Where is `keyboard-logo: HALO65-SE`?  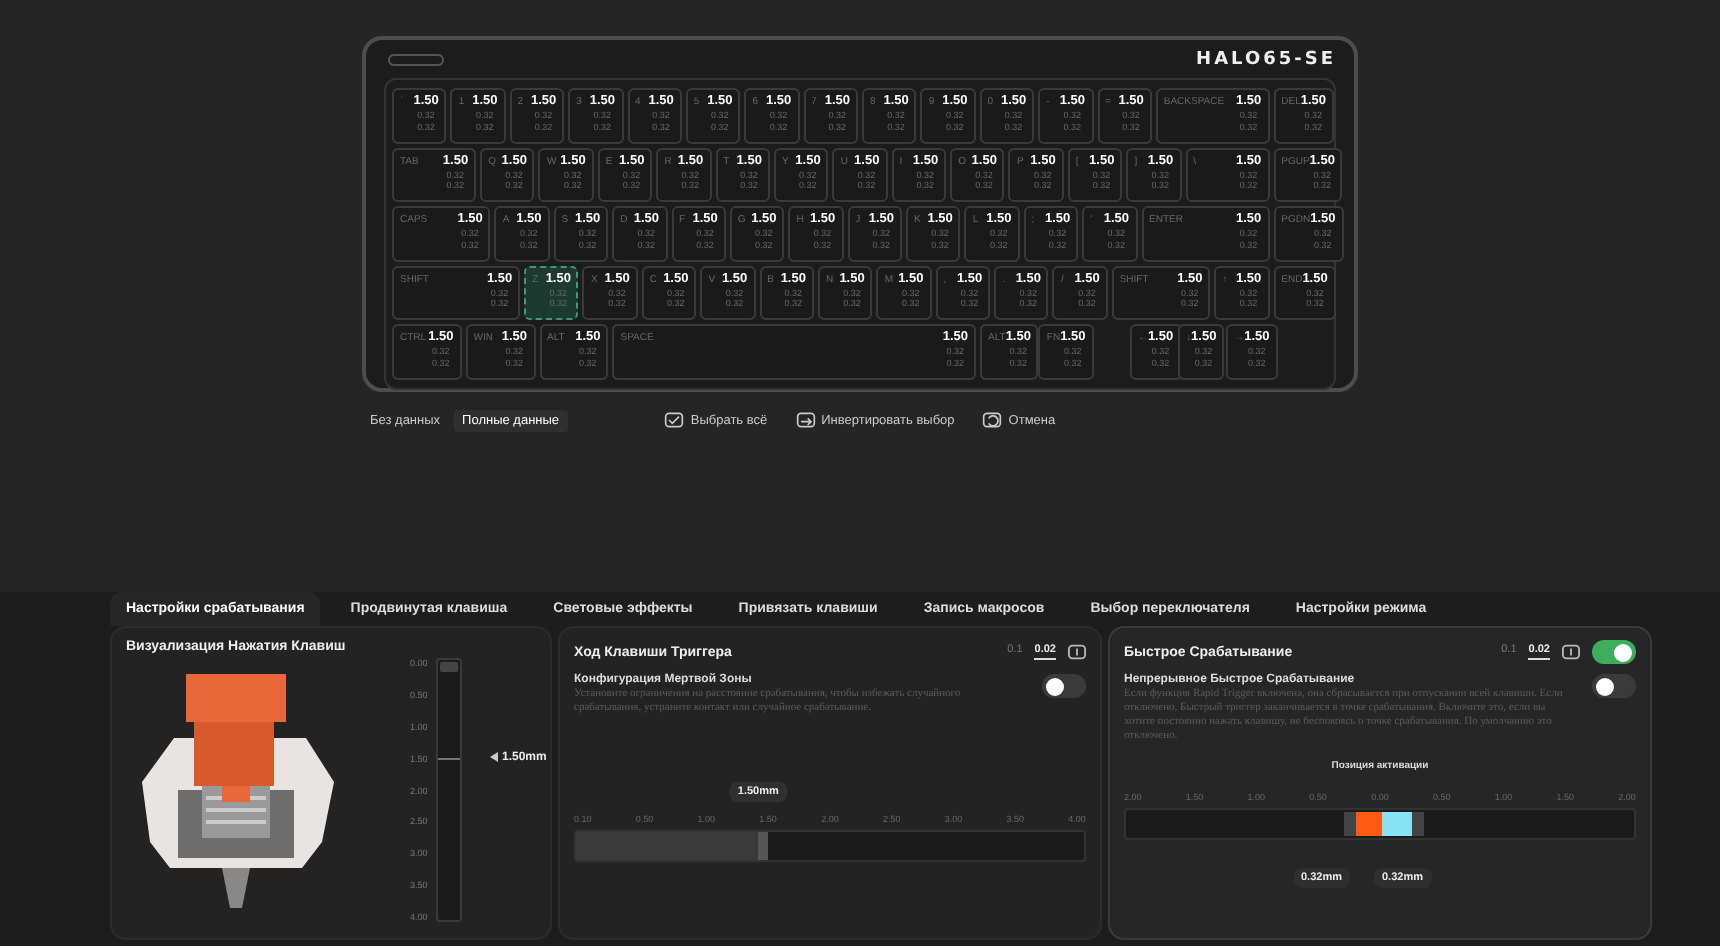
keyboard-logo: HALO65-SE is located at coordinates (1266, 60).